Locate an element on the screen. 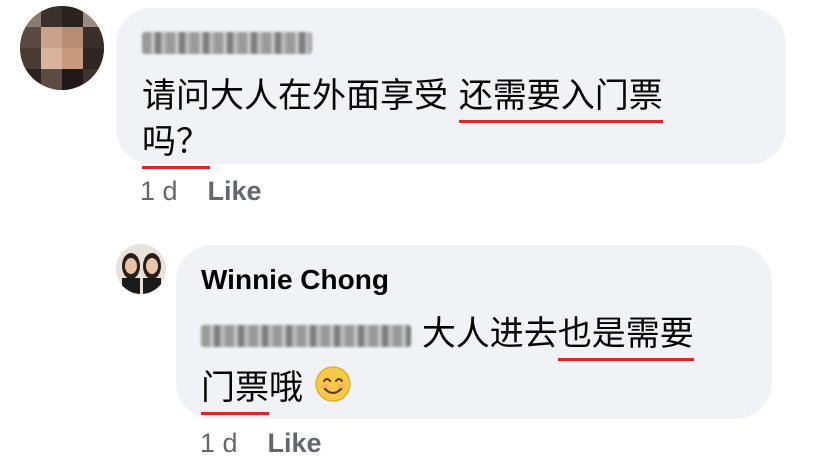 Image resolution: width=828 pixels, height=464 pixels. pixelated-avatar-icon is located at coordinates (62, 48).